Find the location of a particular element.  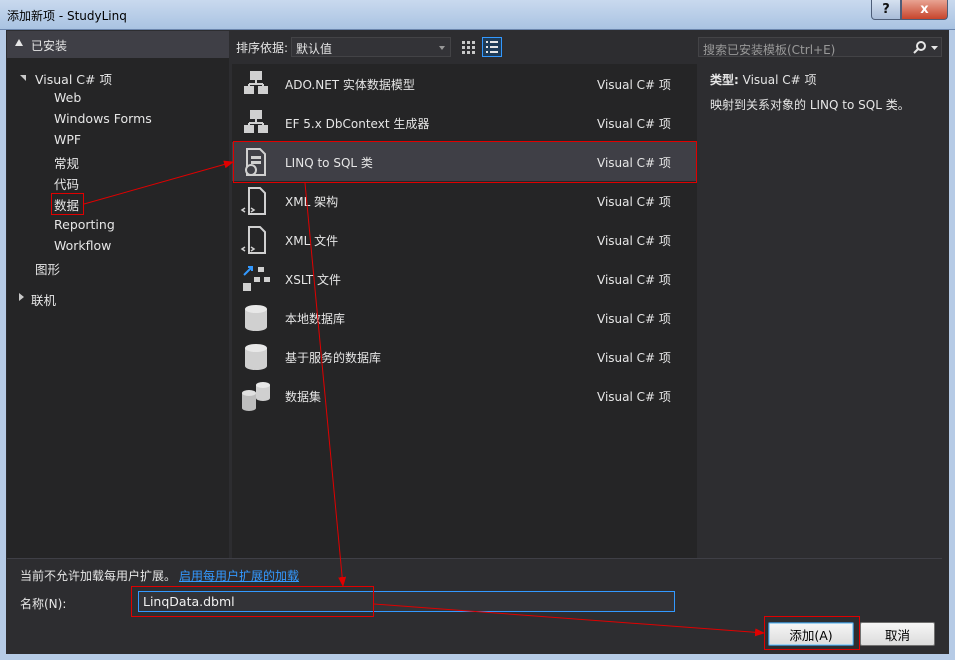

template-row: XML 文件 Visual C# 项 is located at coordinates (464, 239).